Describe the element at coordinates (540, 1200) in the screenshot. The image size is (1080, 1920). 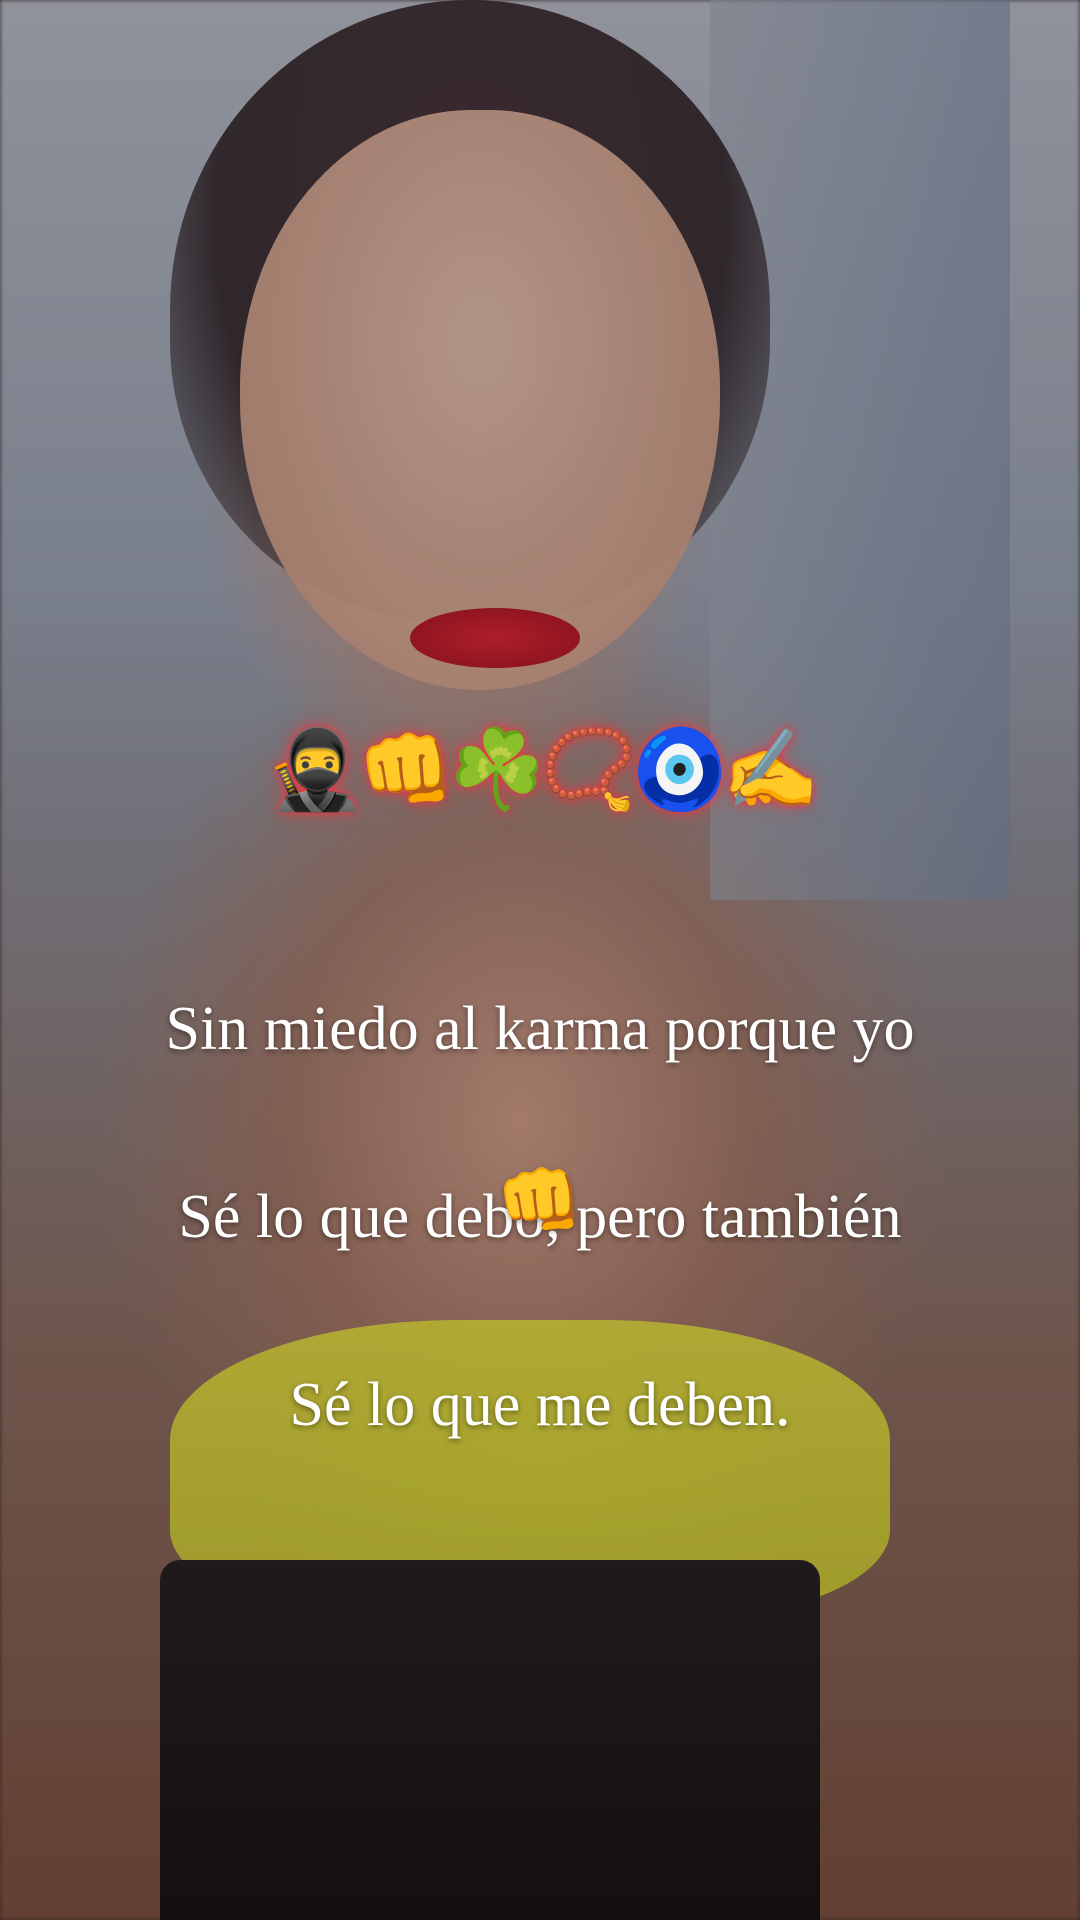
I see `fist-bump-icon: 👊` at that location.